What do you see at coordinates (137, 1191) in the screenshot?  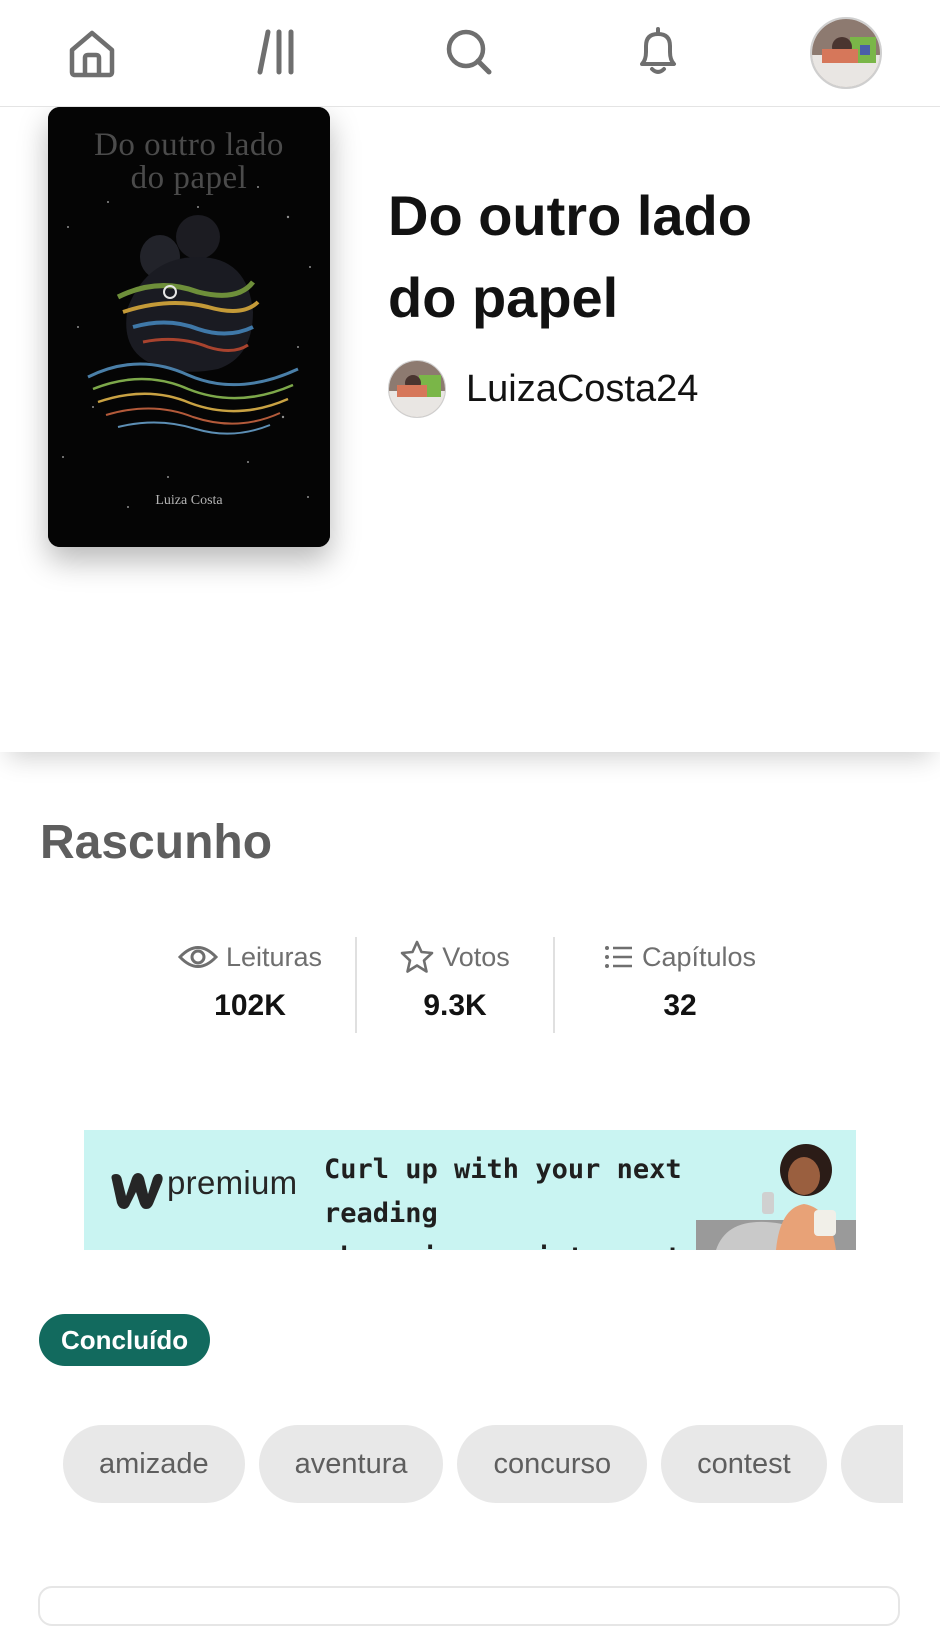 I see `wattpad-logo-icon` at bounding box center [137, 1191].